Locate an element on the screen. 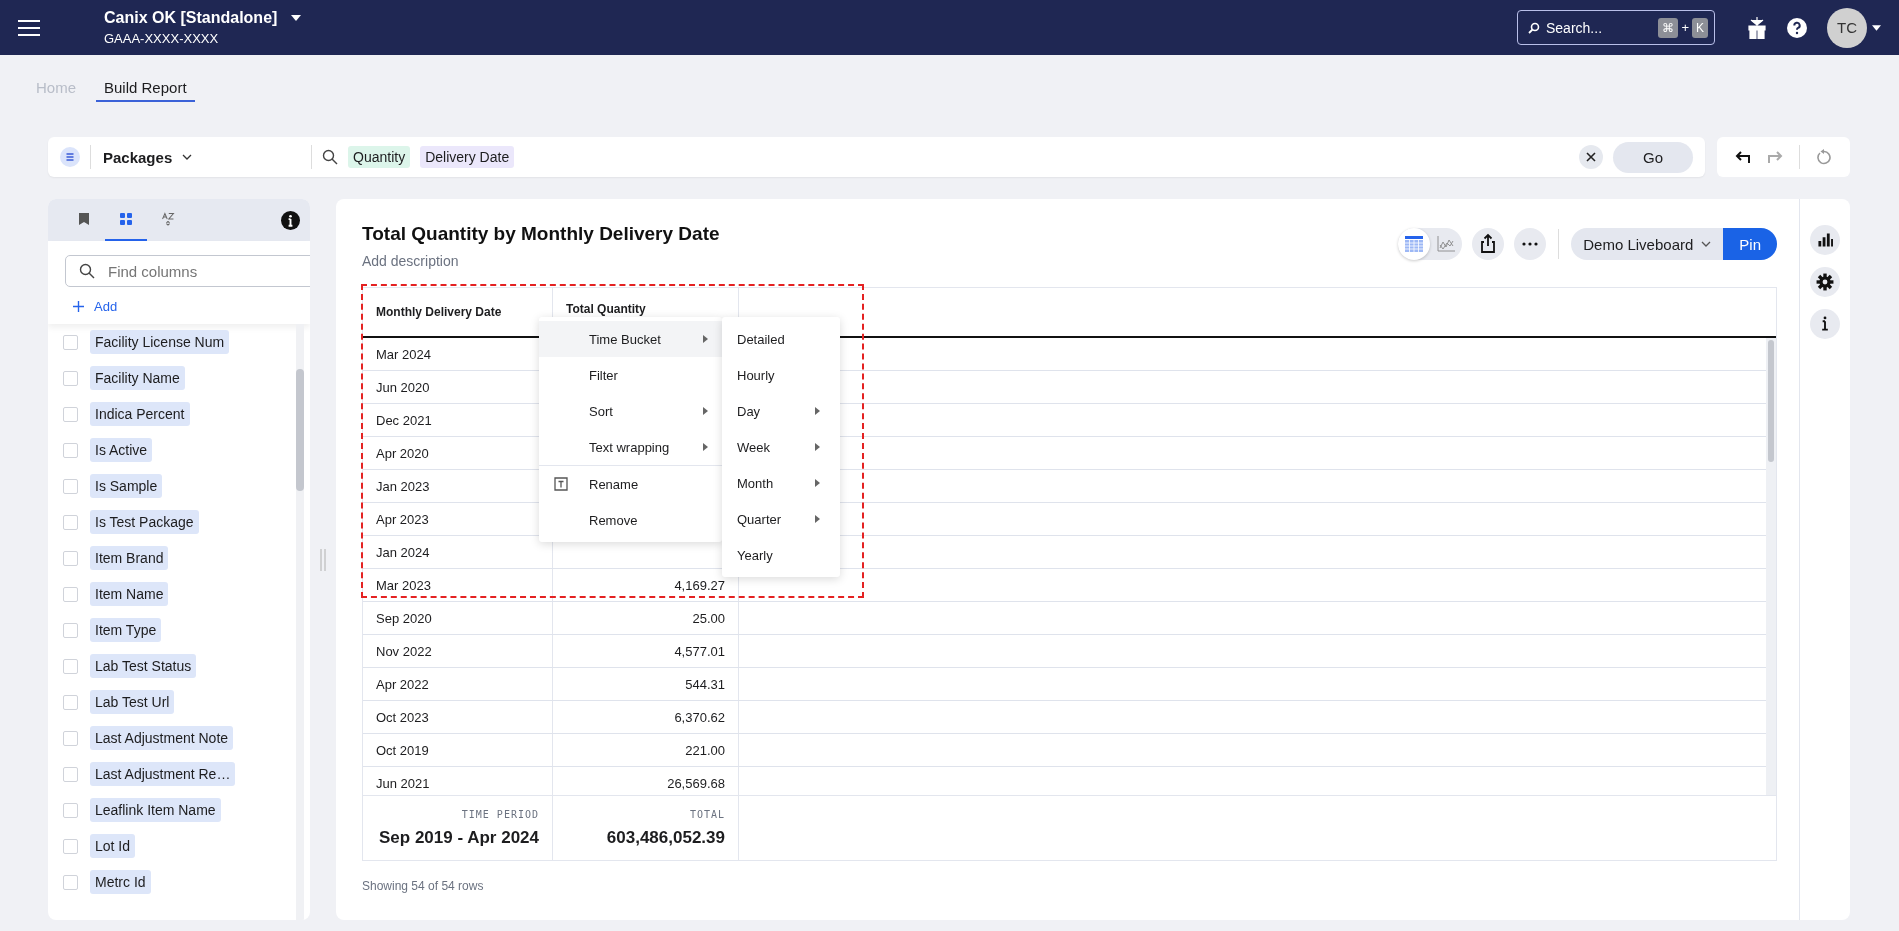 The width and height of the screenshot is (1899, 931). shortcut-key: K is located at coordinates (1700, 27).